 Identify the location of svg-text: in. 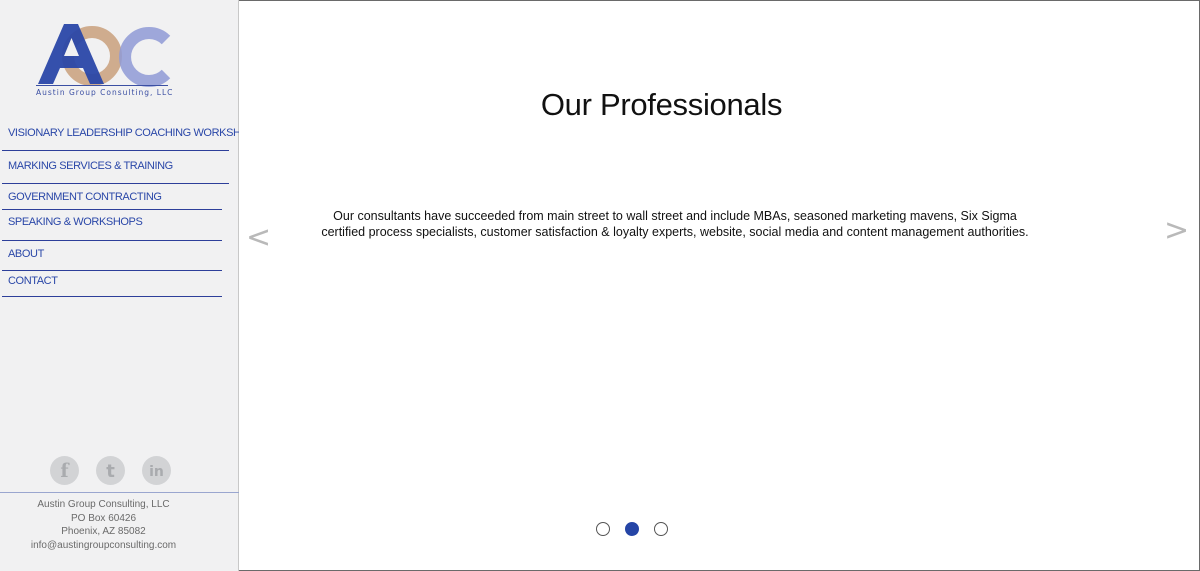
(156, 472).